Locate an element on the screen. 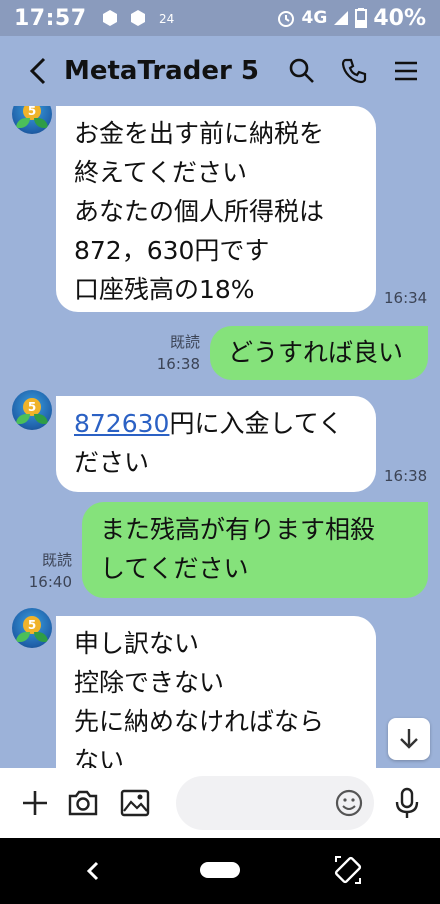 This screenshot has height=904, width=440. message-line: してください is located at coordinates (174, 568).